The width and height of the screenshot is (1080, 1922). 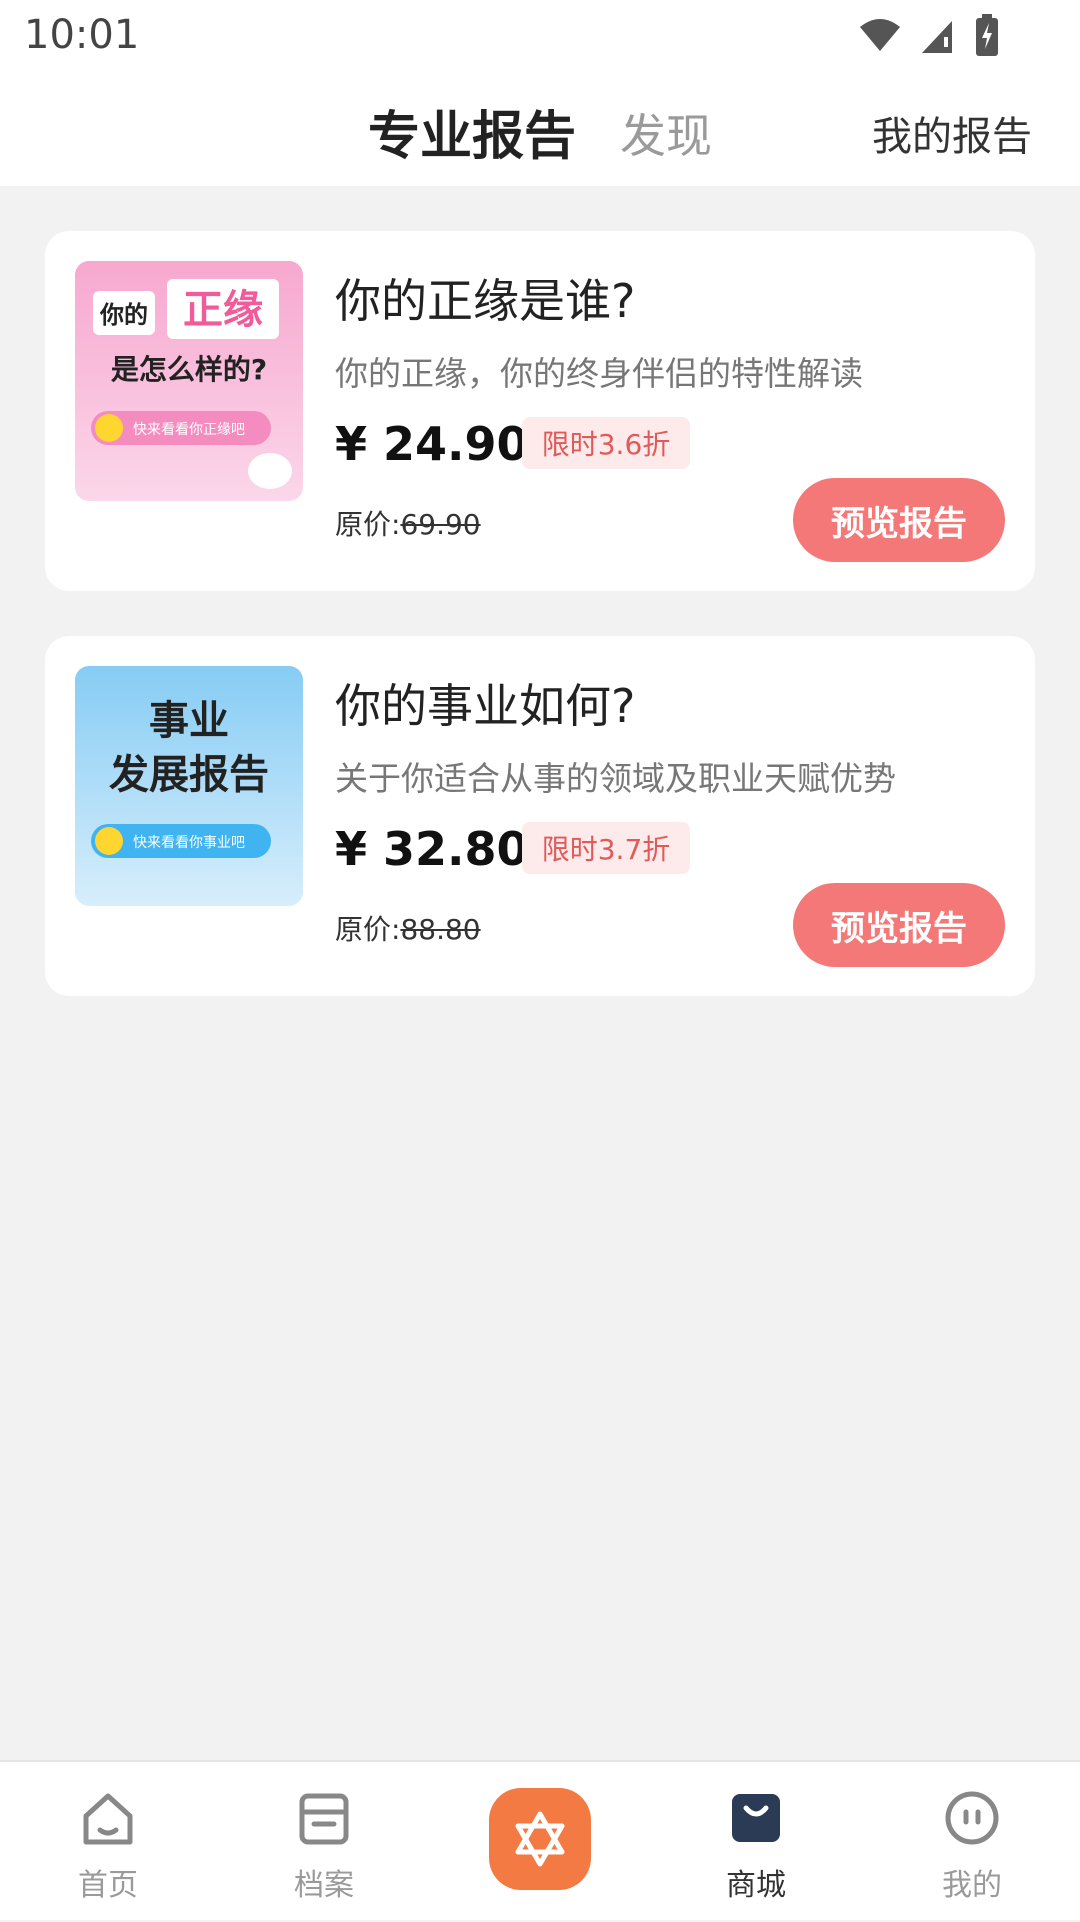 I want to click on thumb-line-3: 是怎么样的?, so click(x=189, y=369).